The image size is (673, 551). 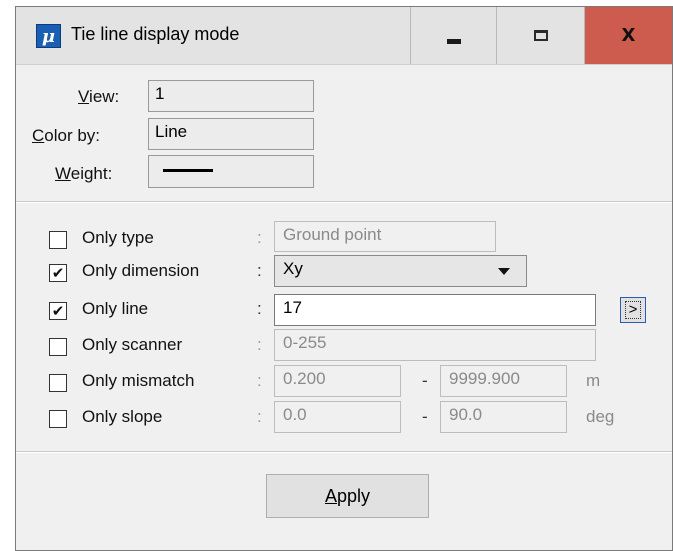 I want to click on minimize-button, so click(x=453, y=35).